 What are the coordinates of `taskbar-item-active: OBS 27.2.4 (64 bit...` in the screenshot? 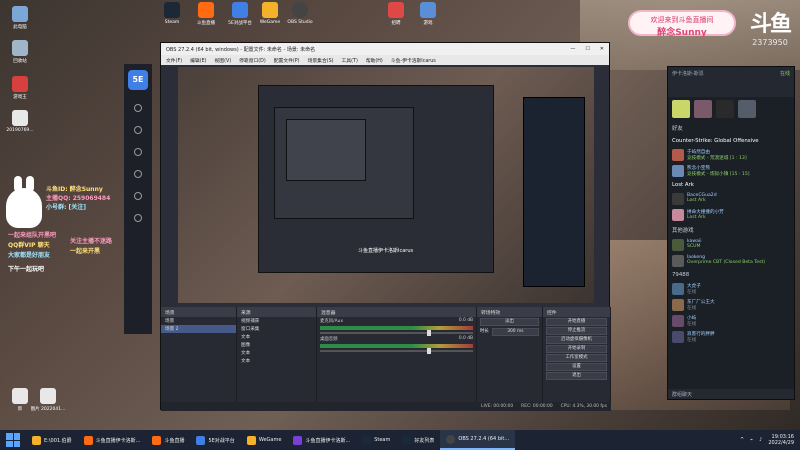 It's located at (478, 440).